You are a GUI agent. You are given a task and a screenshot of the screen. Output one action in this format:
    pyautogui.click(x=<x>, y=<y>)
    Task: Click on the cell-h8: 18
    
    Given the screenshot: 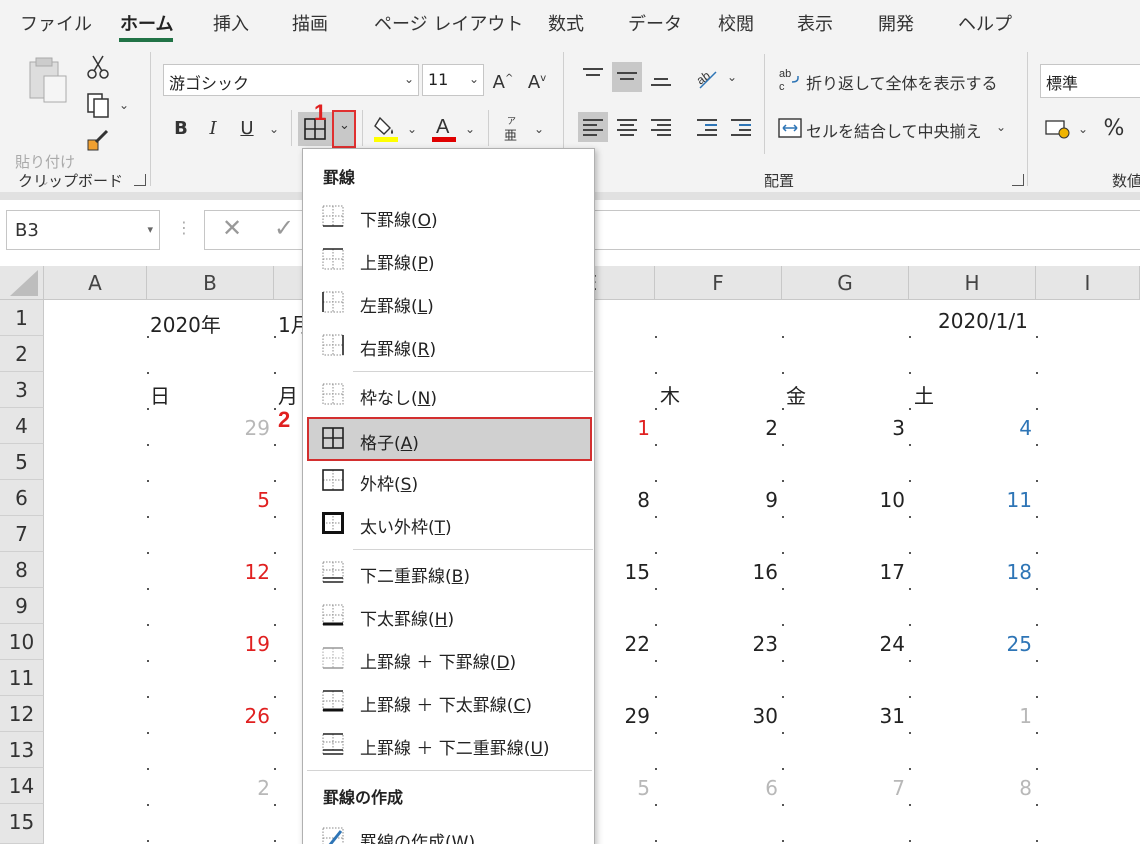 What is the action you would take?
    pyautogui.click(x=1007, y=572)
    